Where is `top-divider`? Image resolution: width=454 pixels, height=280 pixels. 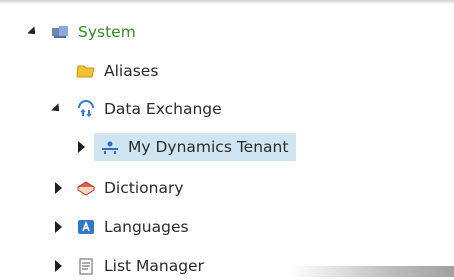
top-divider is located at coordinates (227, 2).